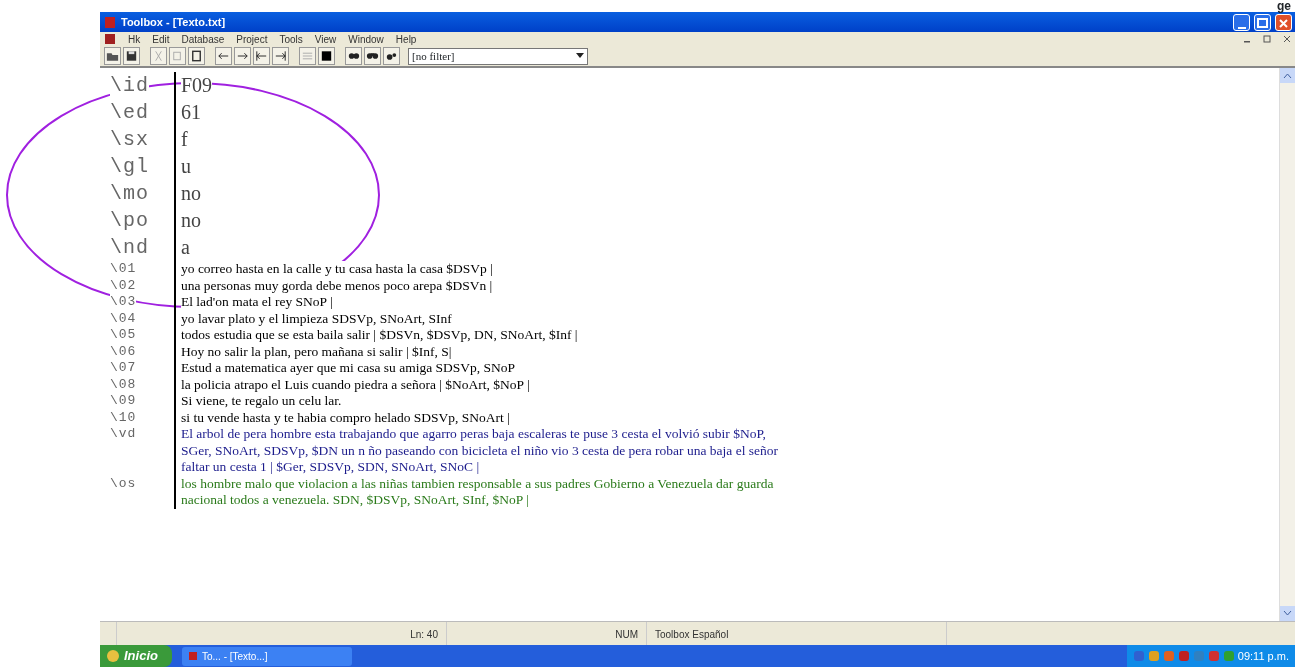 Image resolution: width=1295 pixels, height=667 pixels. What do you see at coordinates (1241, 22) in the screenshot?
I see `minimize-button` at bounding box center [1241, 22].